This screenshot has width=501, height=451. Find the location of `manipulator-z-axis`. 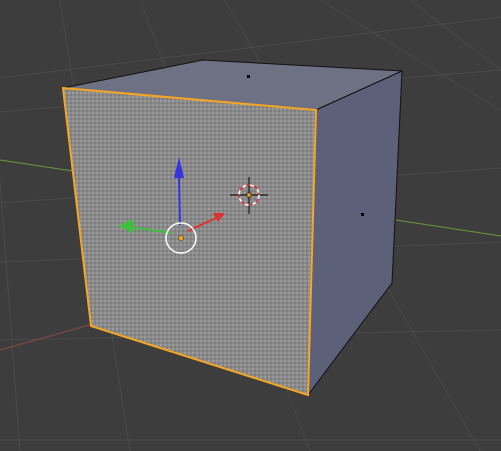

manipulator-z-axis is located at coordinates (179, 200).